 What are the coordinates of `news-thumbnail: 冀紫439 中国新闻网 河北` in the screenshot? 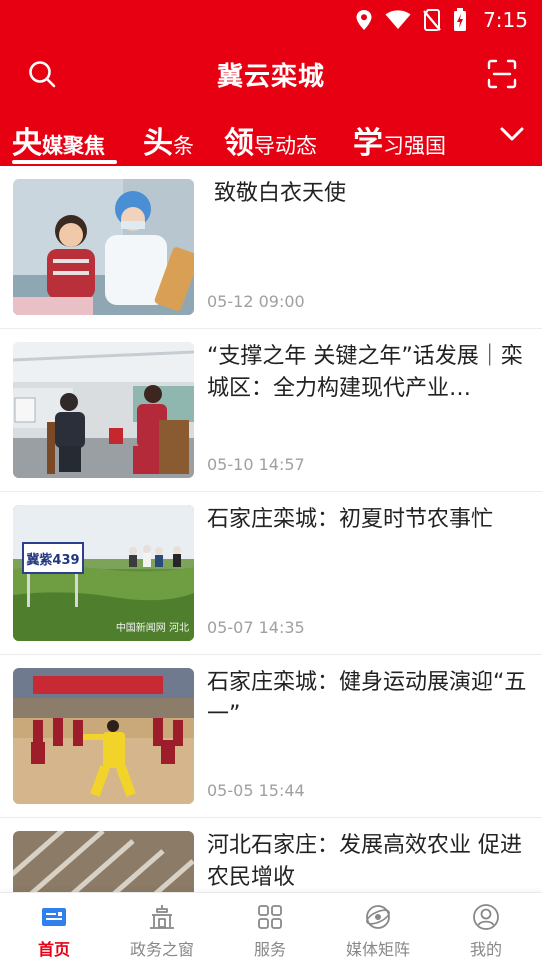 It's located at (103, 573).